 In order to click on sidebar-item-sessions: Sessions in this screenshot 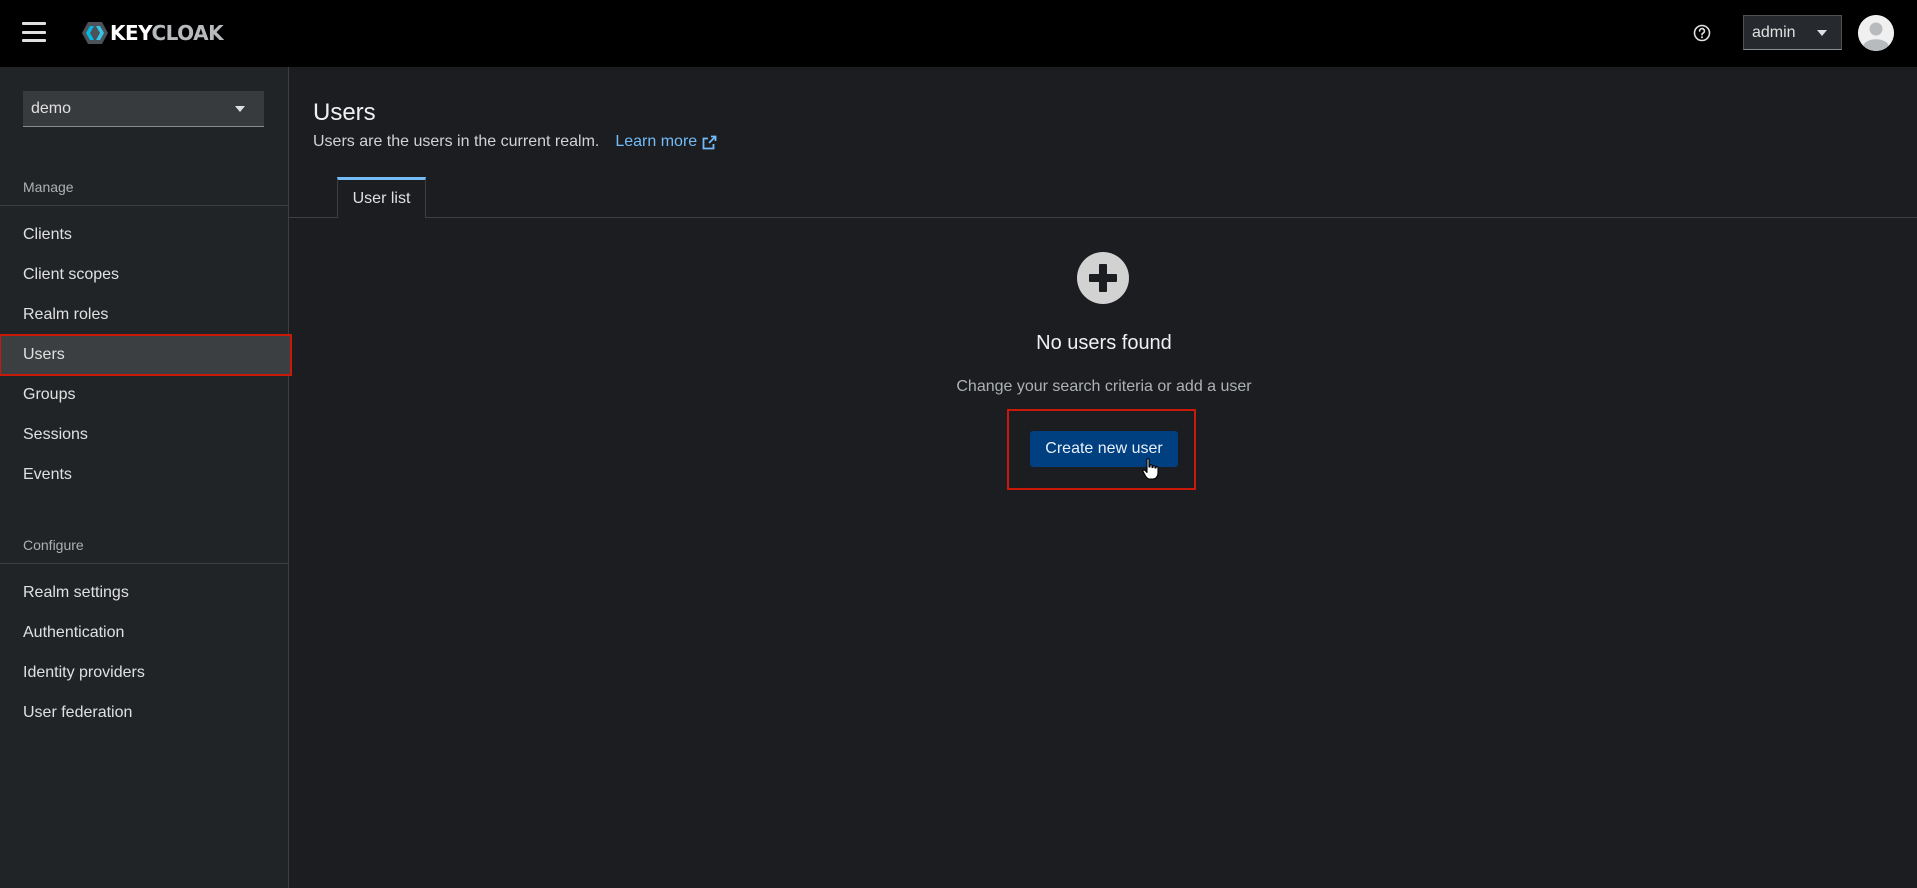, I will do `click(144, 435)`.